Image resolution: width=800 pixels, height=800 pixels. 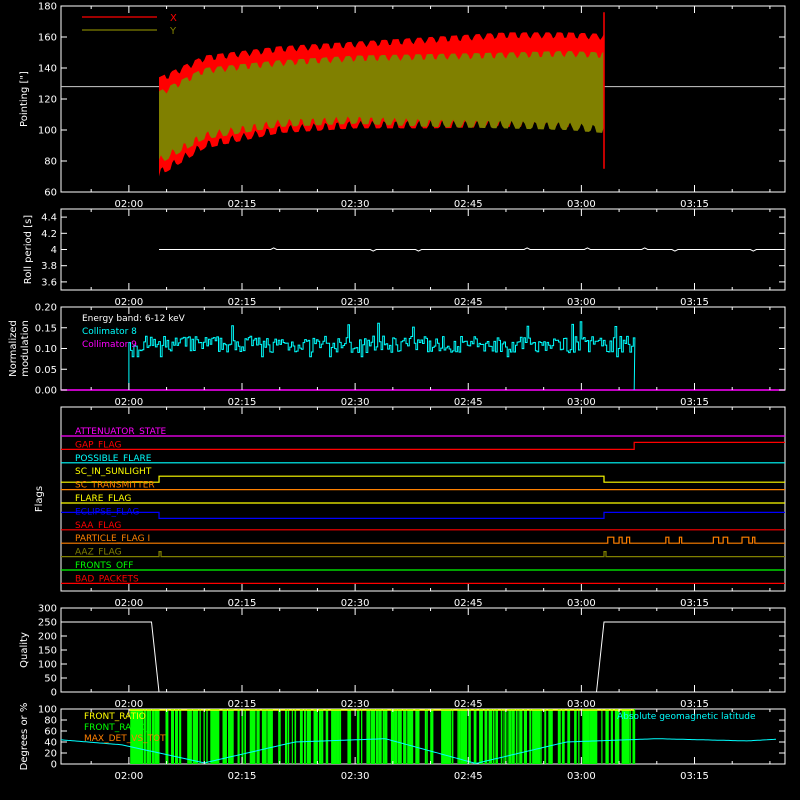 What do you see at coordinates (47, 100) in the screenshot?
I see `pointing-ytick-label: 120` at bounding box center [47, 100].